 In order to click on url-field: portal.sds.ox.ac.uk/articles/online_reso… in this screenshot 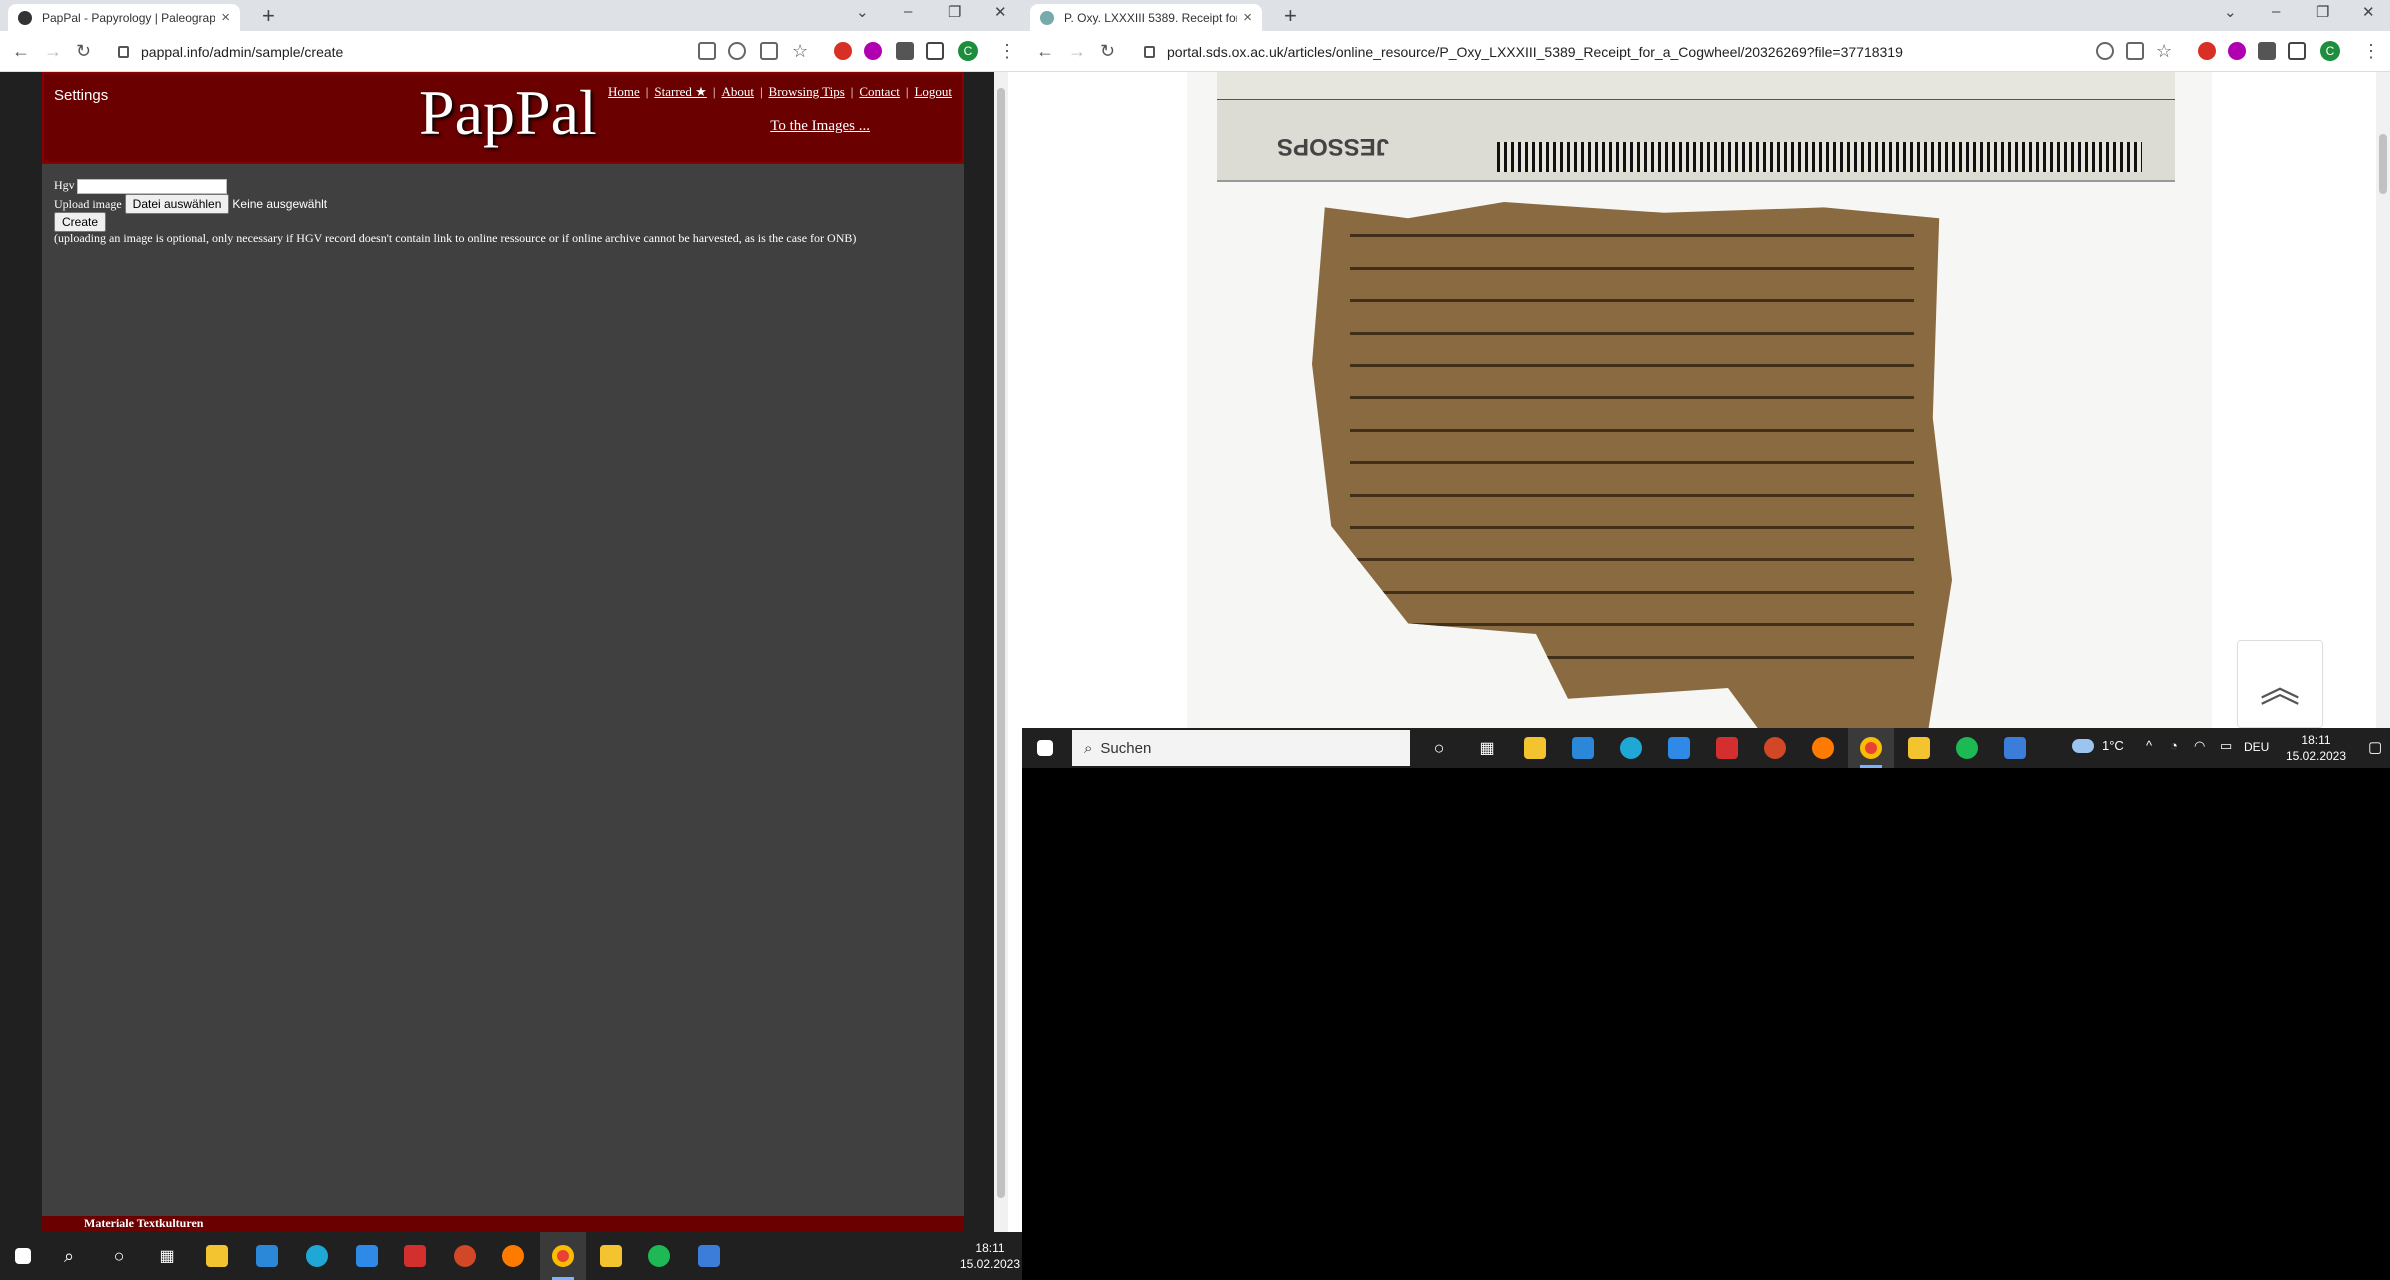, I will do `click(1523, 52)`.